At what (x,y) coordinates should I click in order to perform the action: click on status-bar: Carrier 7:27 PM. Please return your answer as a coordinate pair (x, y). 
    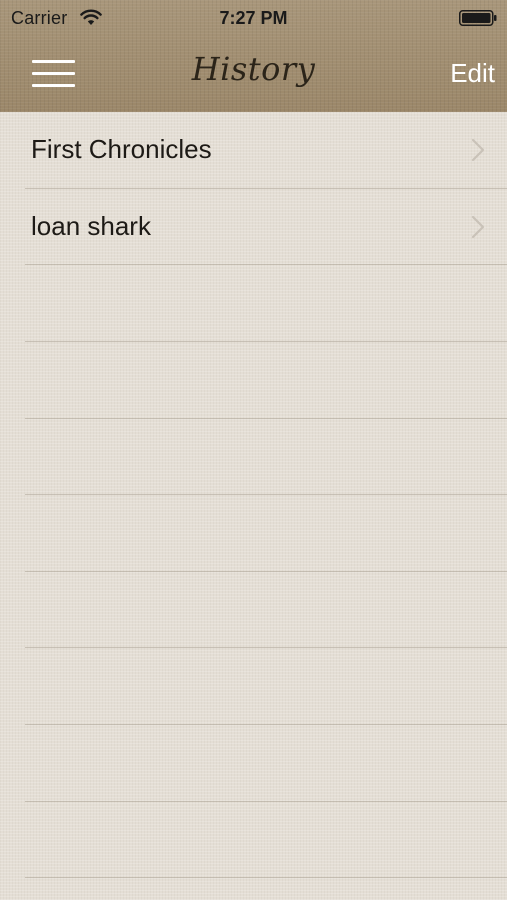
    Looking at the image, I should click on (253, 19).